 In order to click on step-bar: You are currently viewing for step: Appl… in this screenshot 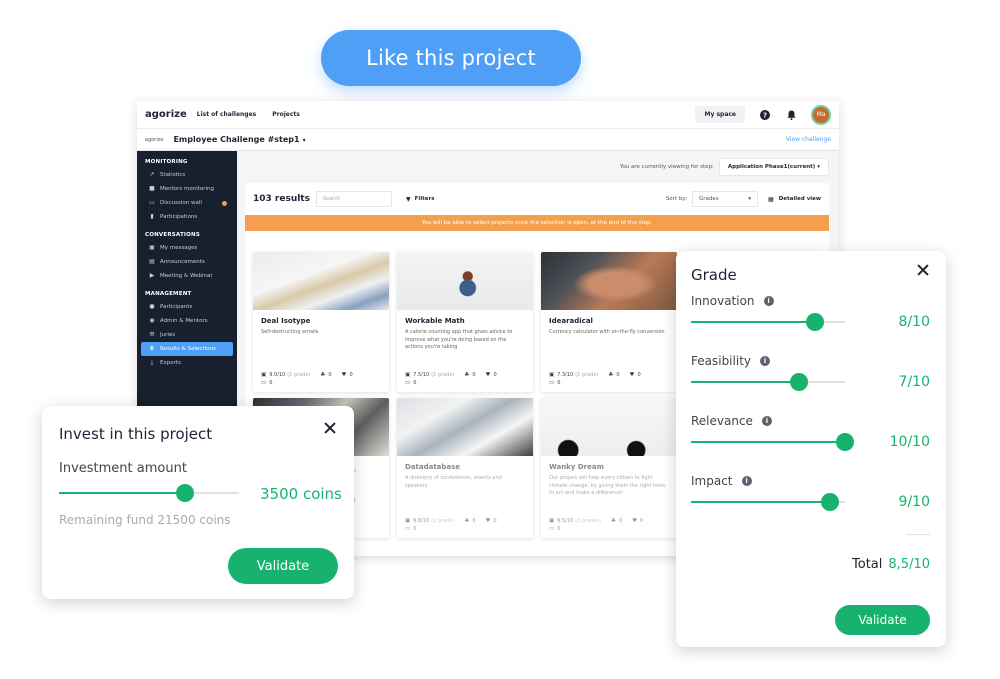, I will do `click(538, 164)`.